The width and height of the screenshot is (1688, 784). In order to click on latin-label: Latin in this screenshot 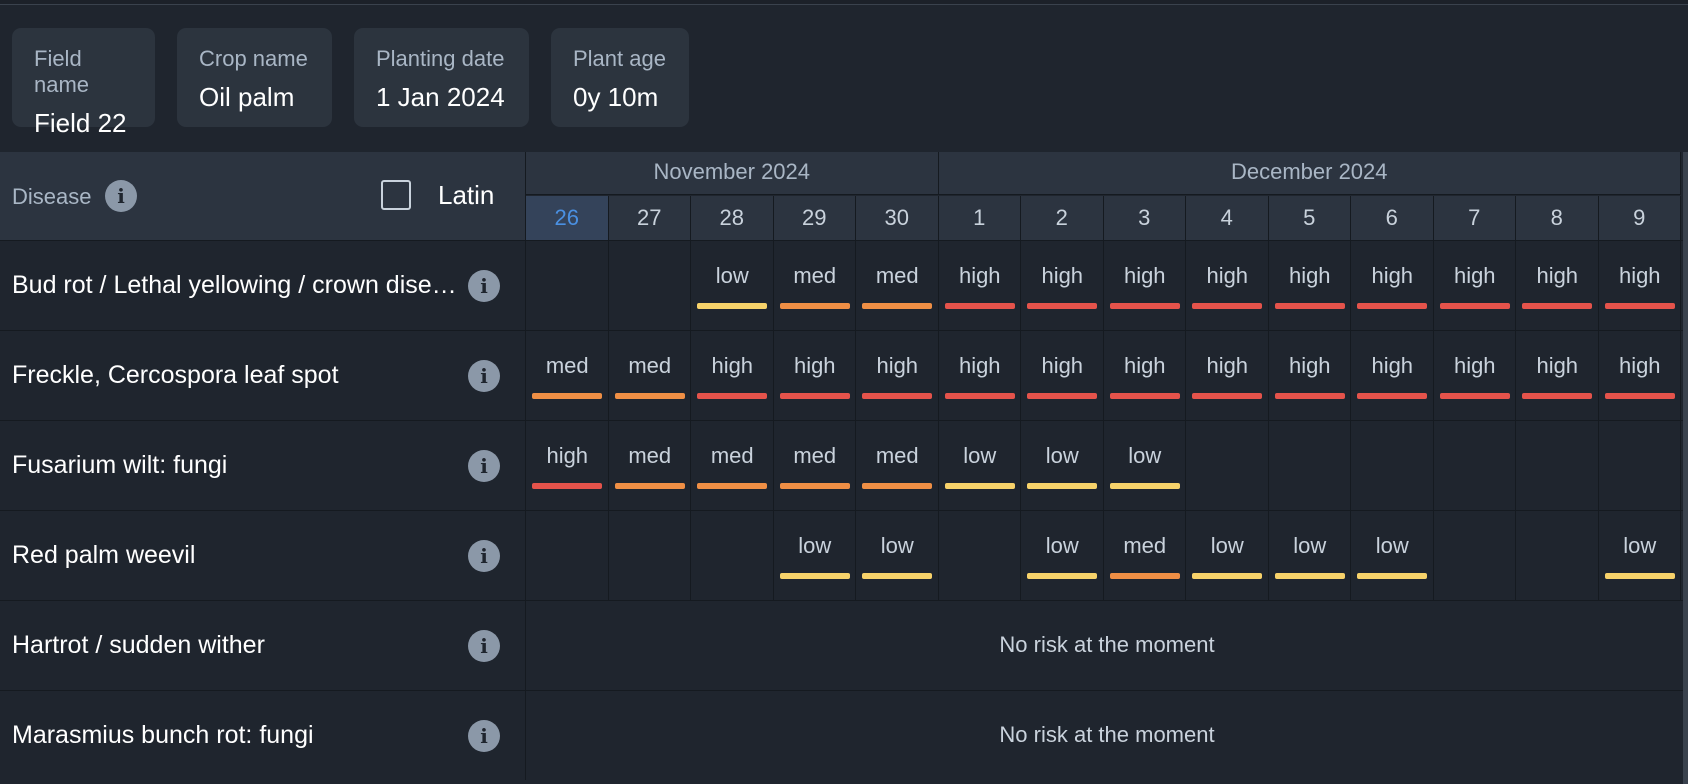, I will do `click(466, 195)`.